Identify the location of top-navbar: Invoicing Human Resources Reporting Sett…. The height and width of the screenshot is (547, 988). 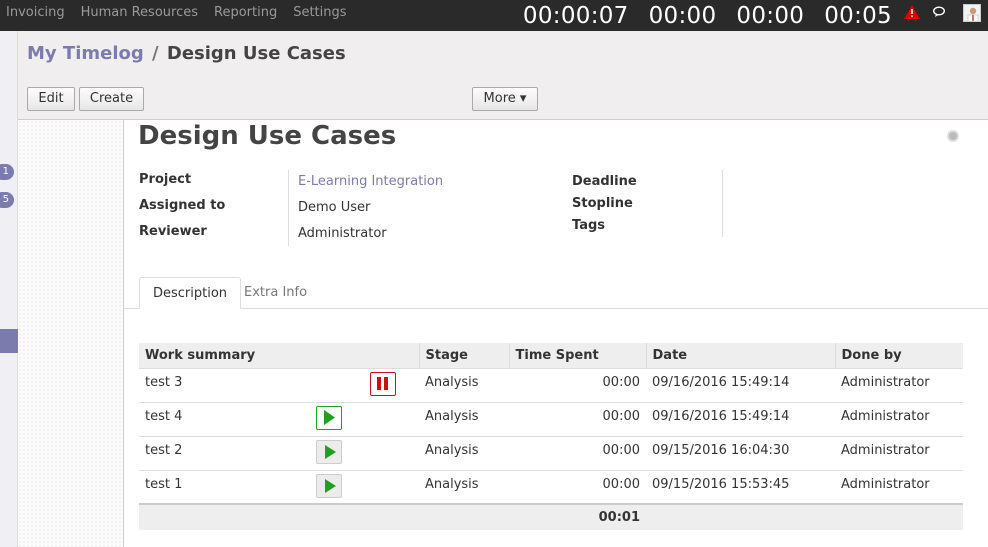
(494, 15).